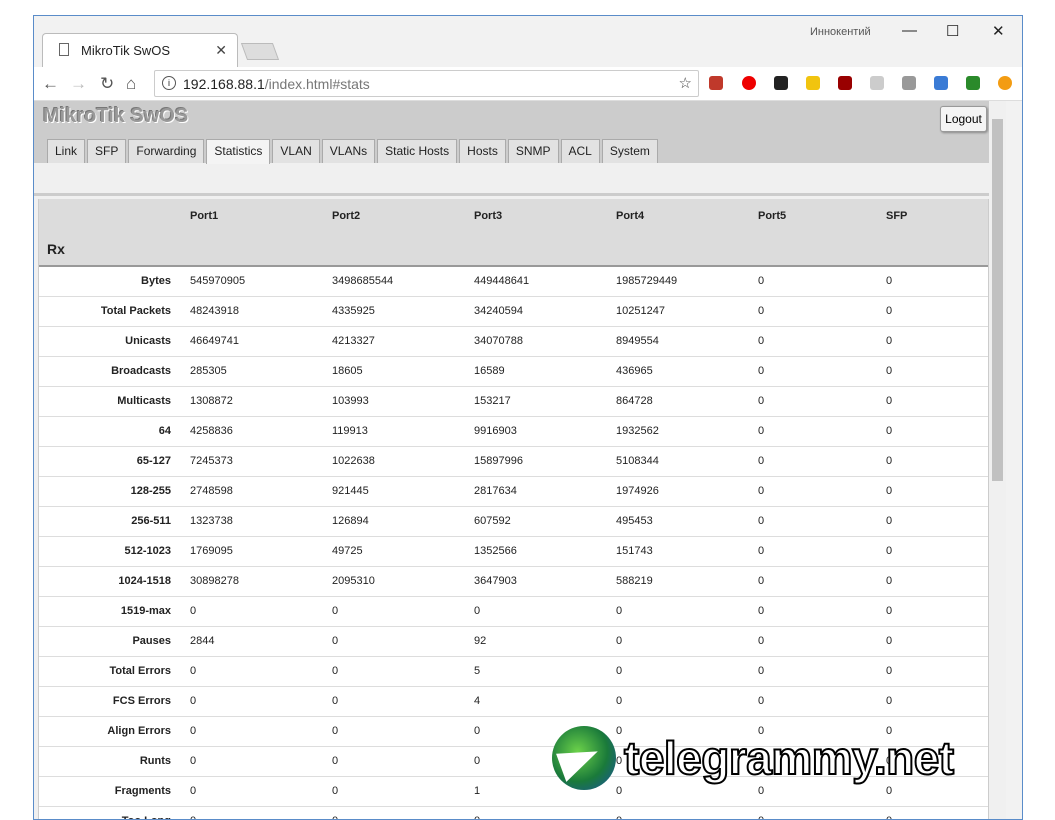  What do you see at coordinates (998, 31) in the screenshot?
I see `close-window-icon: ✕` at bounding box center [998, 31].